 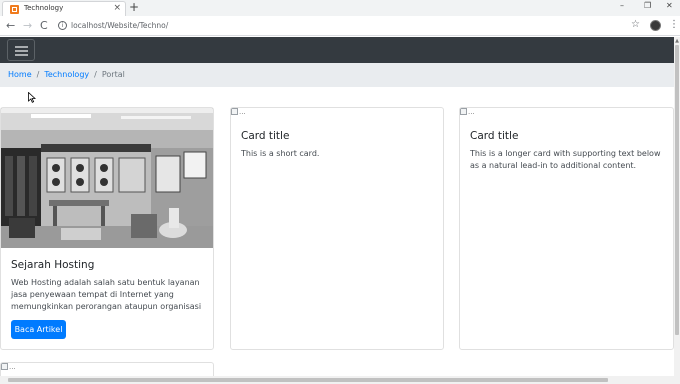 What do you see at coordinates (340, 8) in the screenshot?
I see `browser-tabstrip: Technology × + – ❐ ✕` at bounding box center [340, 8].